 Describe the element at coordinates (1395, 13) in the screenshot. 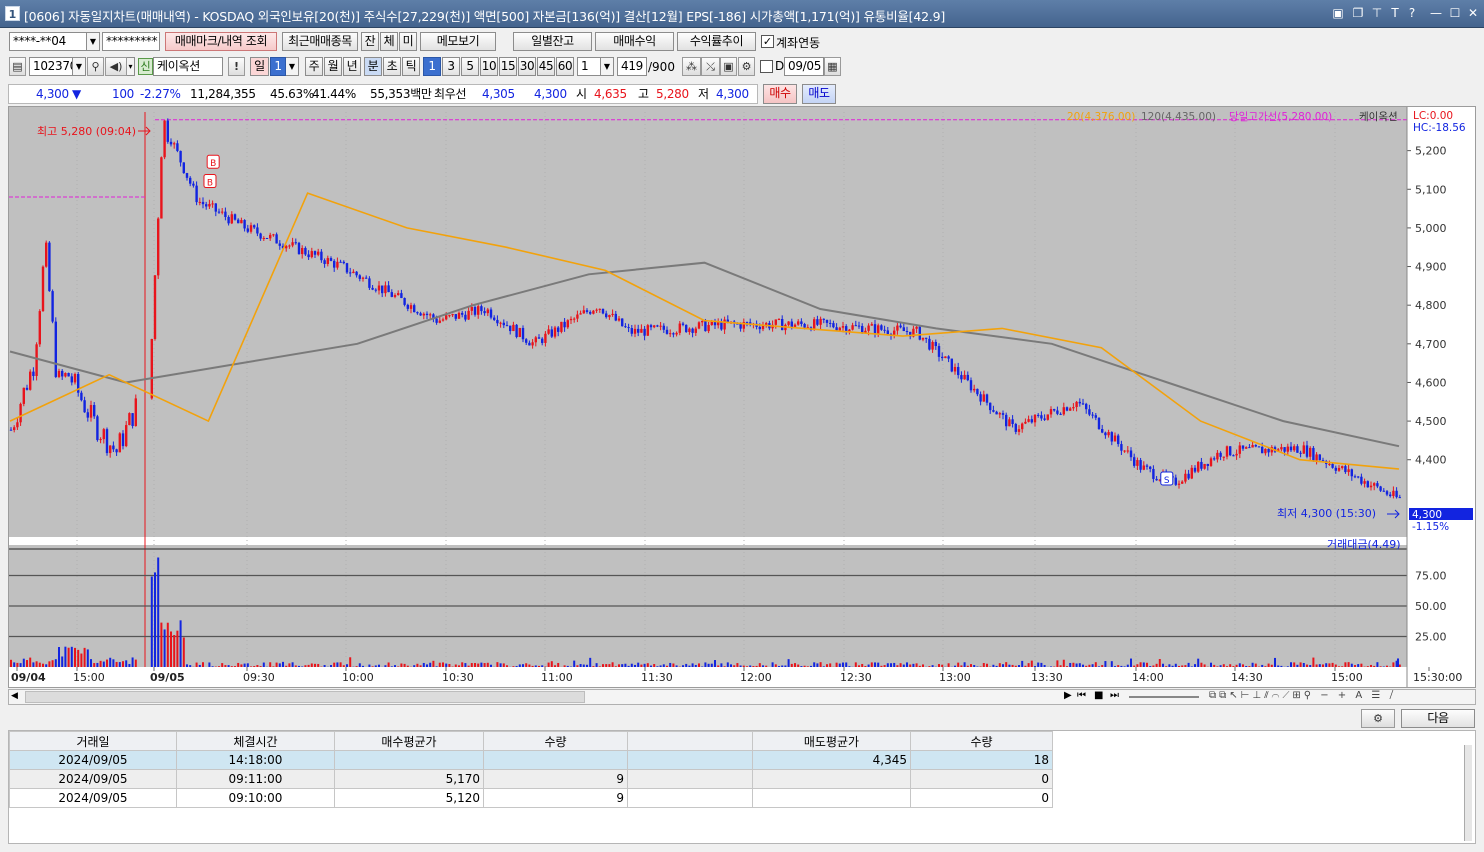

I see `text-icon: T` at that location.